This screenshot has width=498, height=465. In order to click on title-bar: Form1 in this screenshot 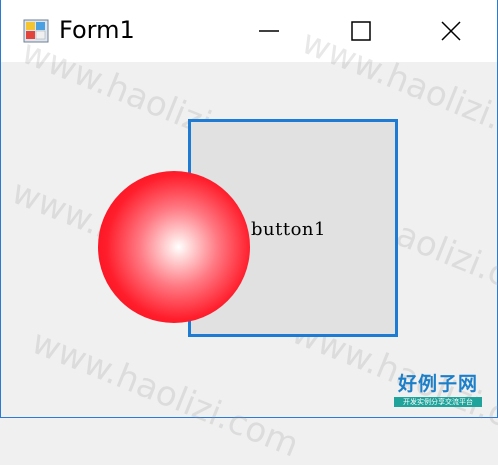, I will do `click(249, 31)`.